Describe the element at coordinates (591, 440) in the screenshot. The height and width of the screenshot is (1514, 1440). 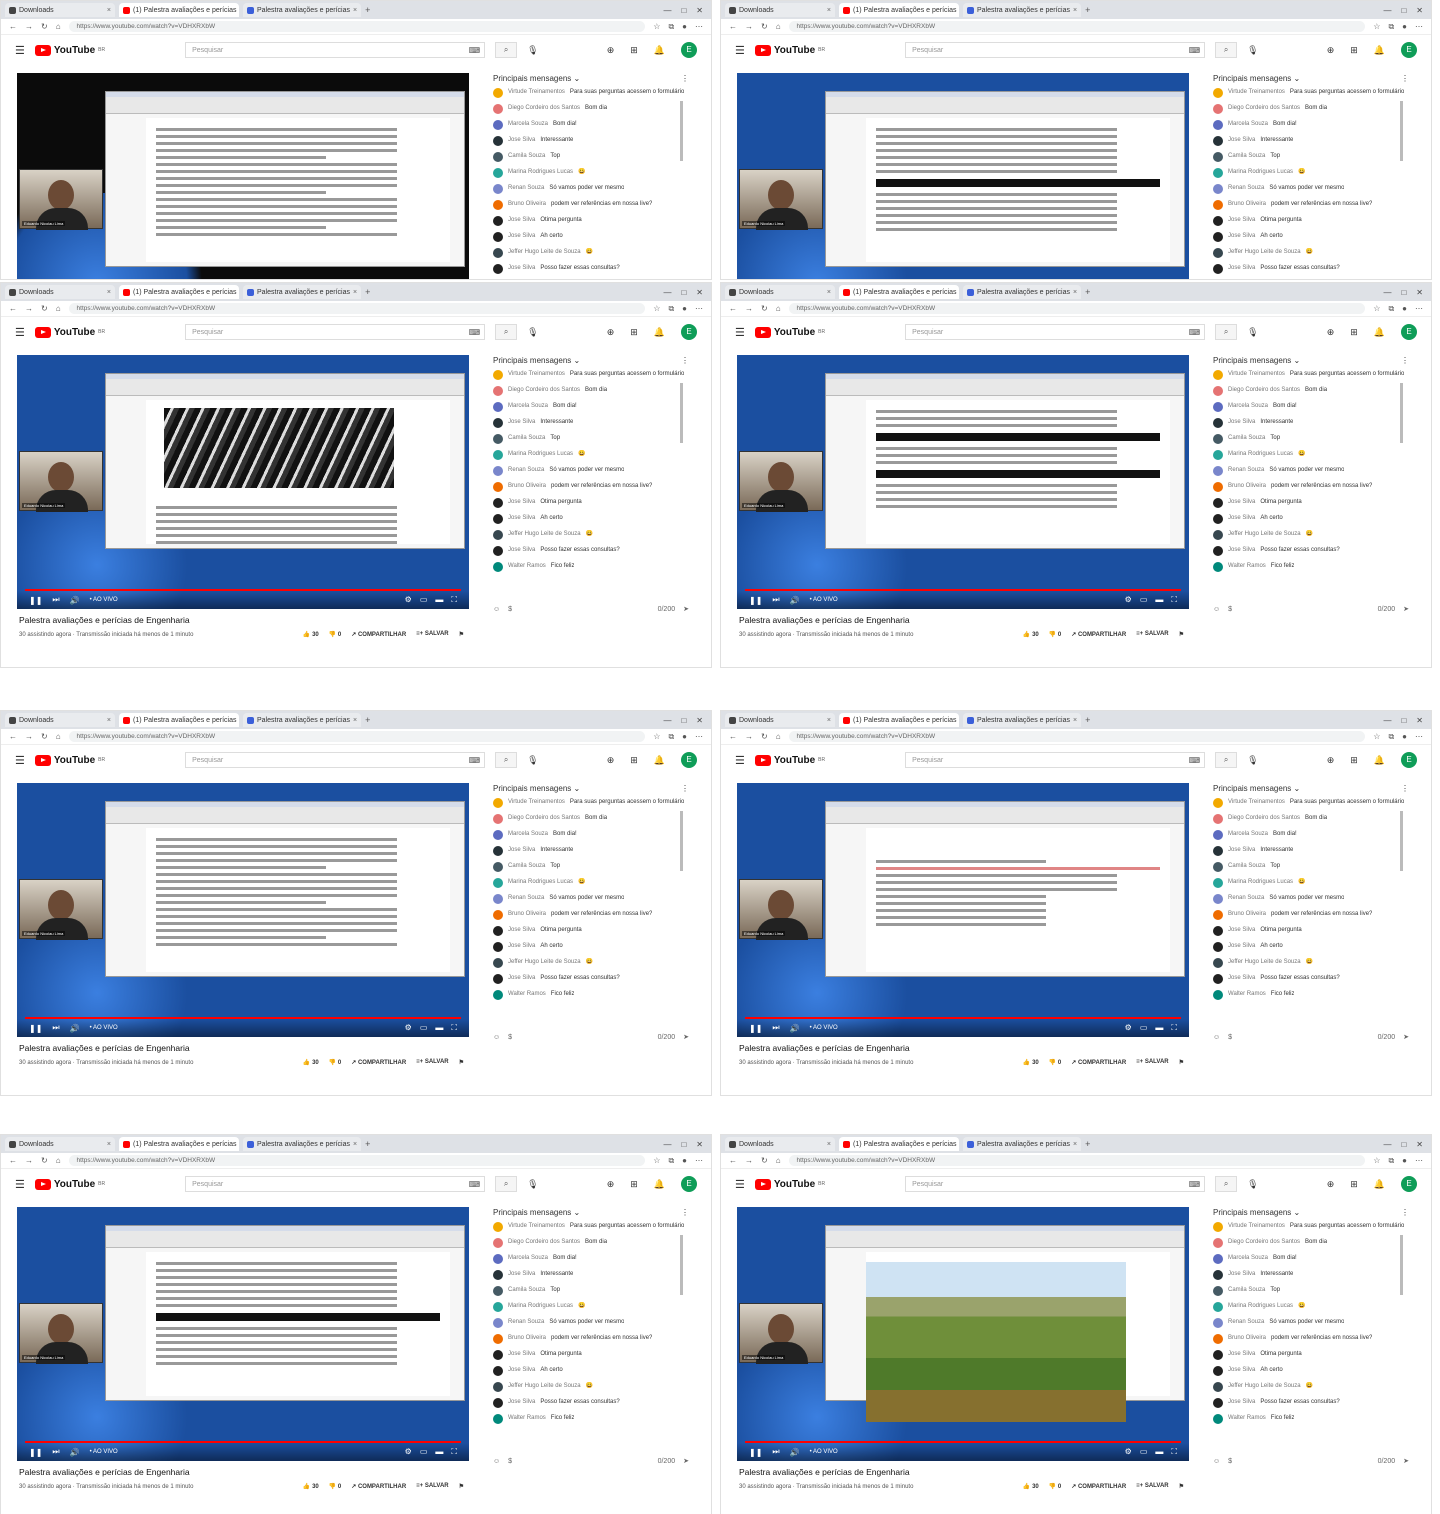
I see `chat-message: Camila Souza Top` at that location.